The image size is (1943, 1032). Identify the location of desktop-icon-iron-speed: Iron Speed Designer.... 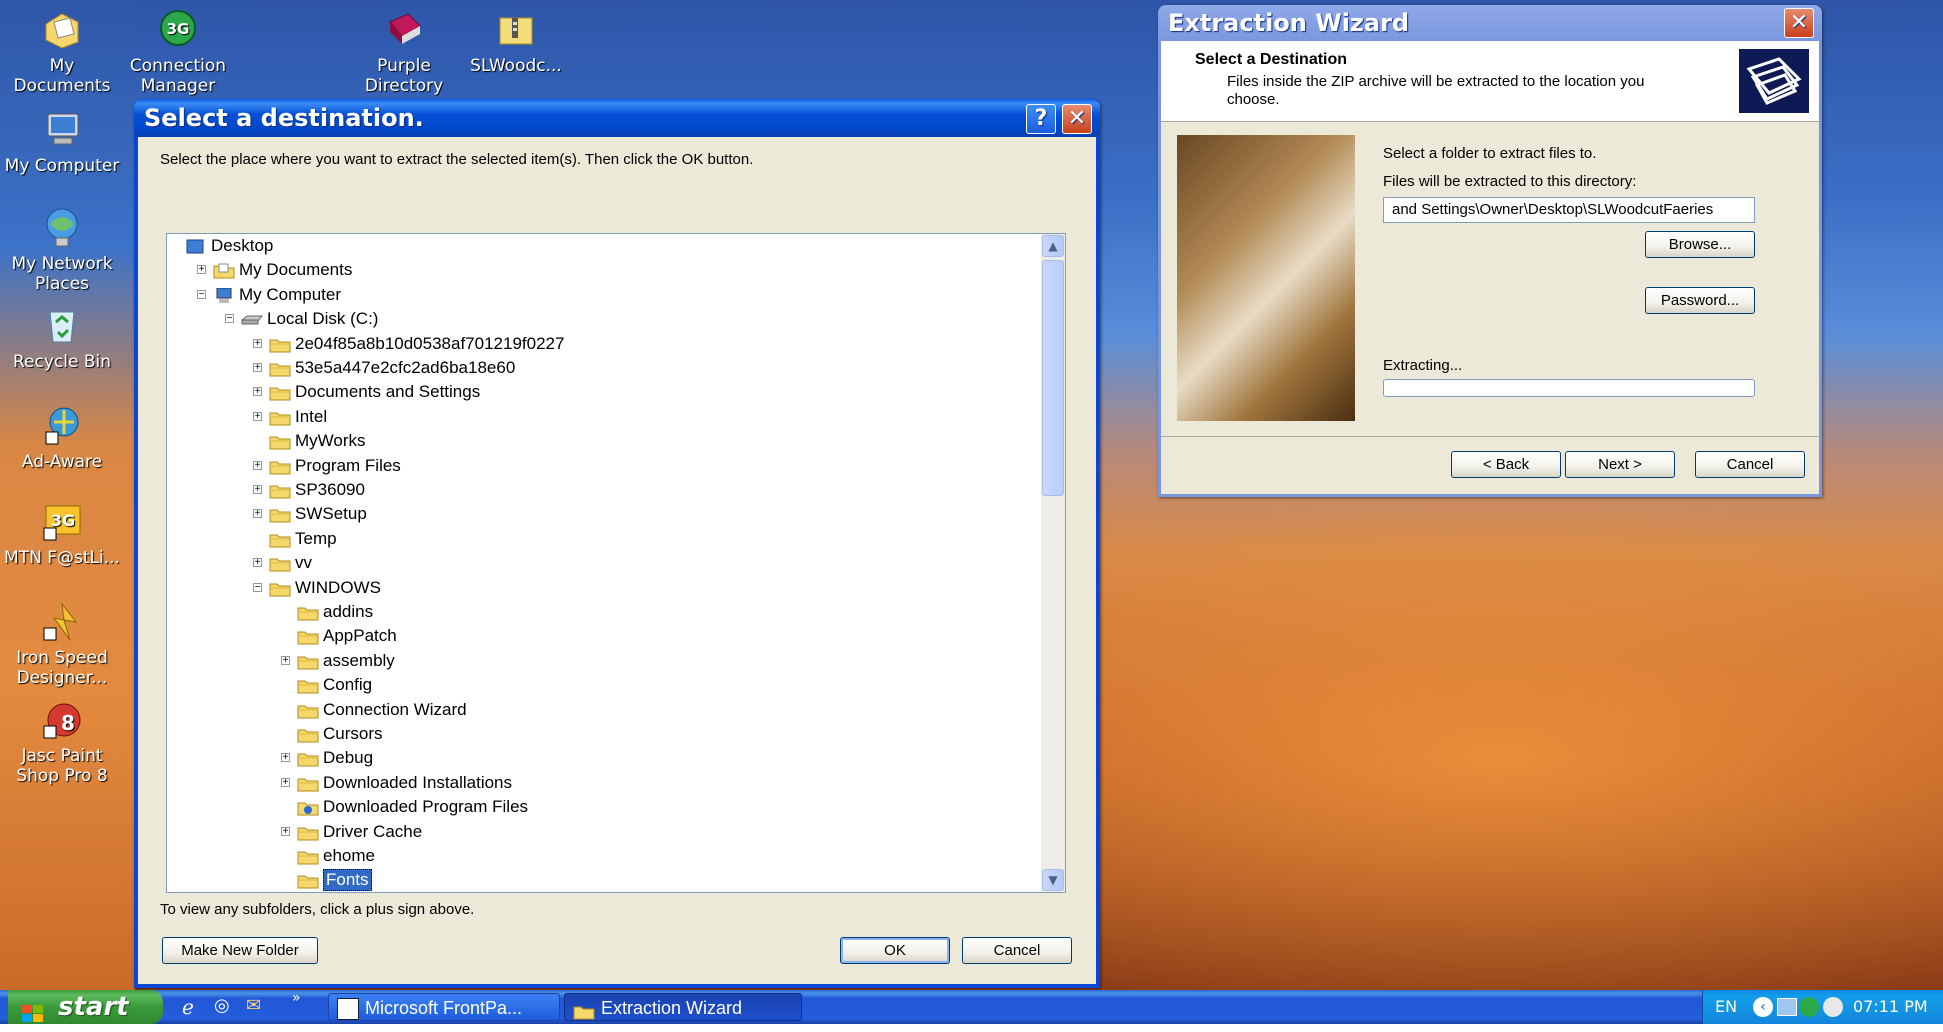
(62, 644).